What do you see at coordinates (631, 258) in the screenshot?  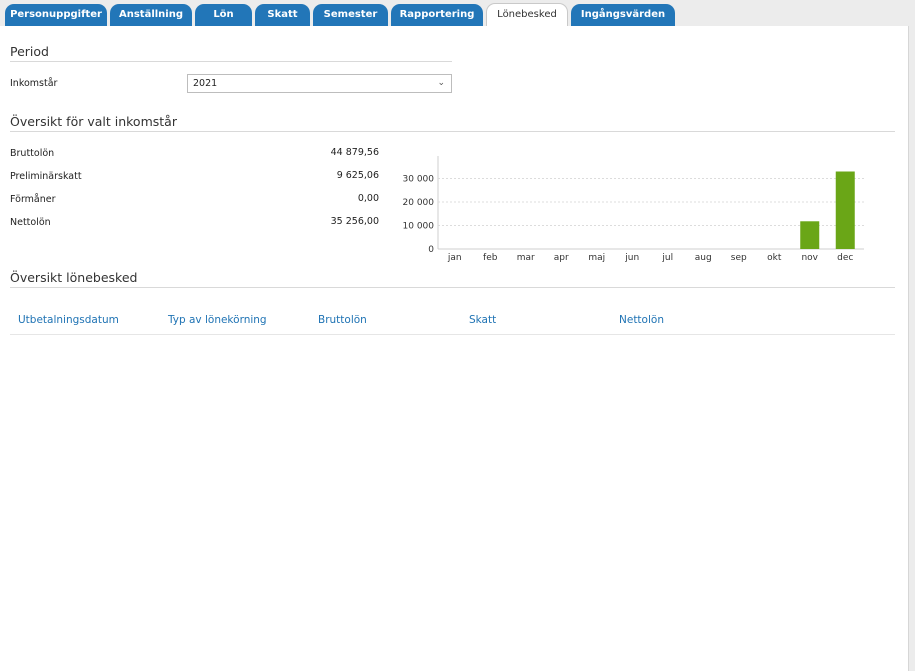 I see `x-tick-label: jun` at bounding box center [631, 258].